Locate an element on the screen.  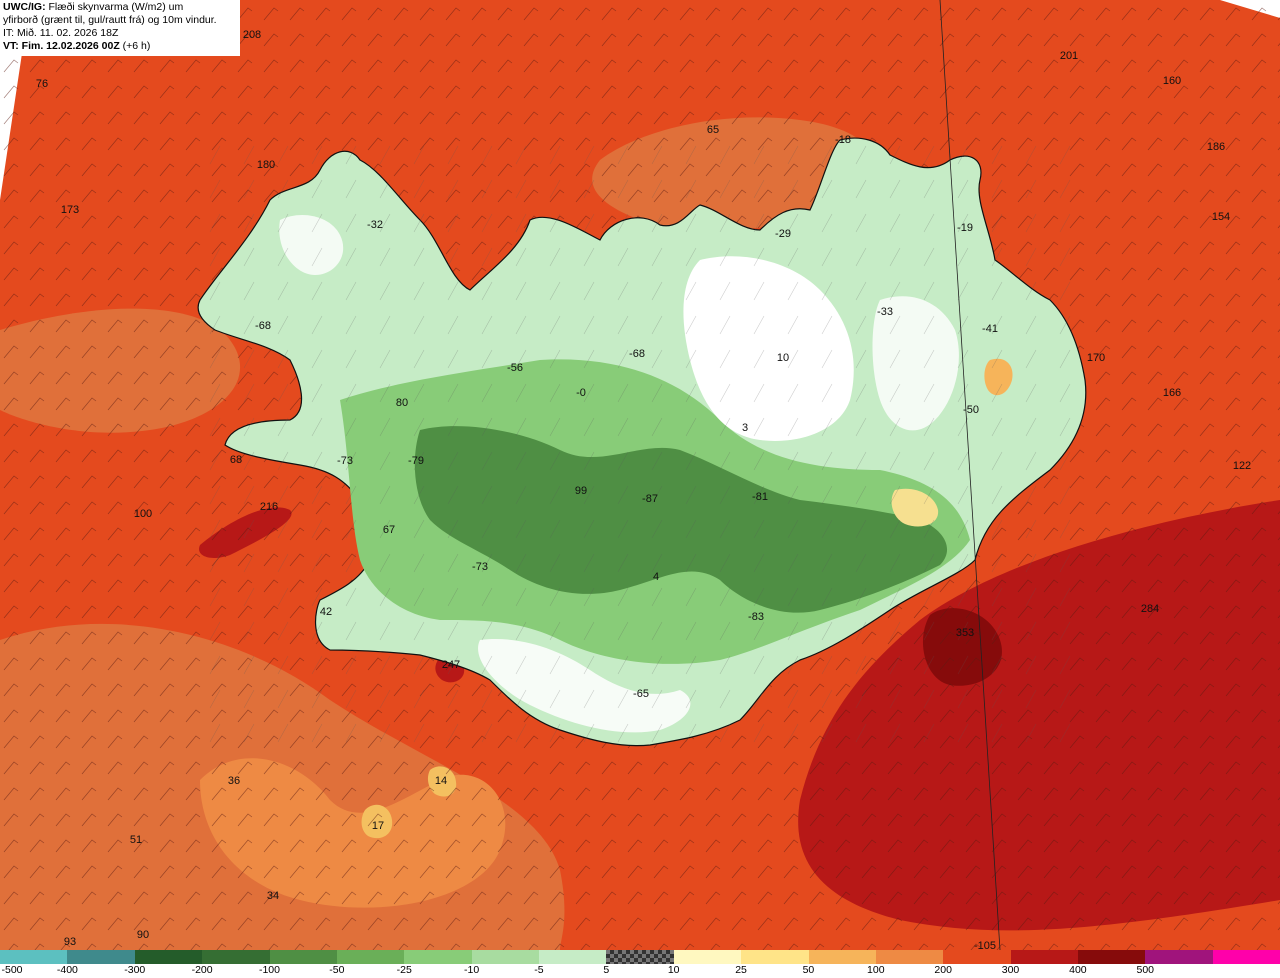
colorbar-label: 25 is located at coordinates (741, 970).